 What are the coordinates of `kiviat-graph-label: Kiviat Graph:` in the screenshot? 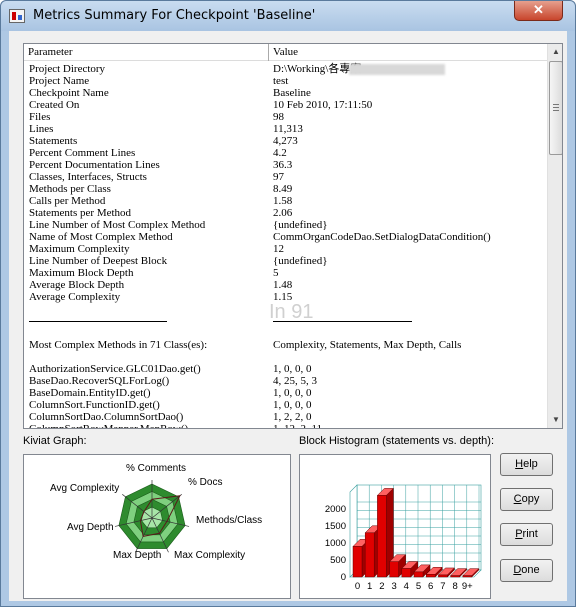 It's located at (55, 441).